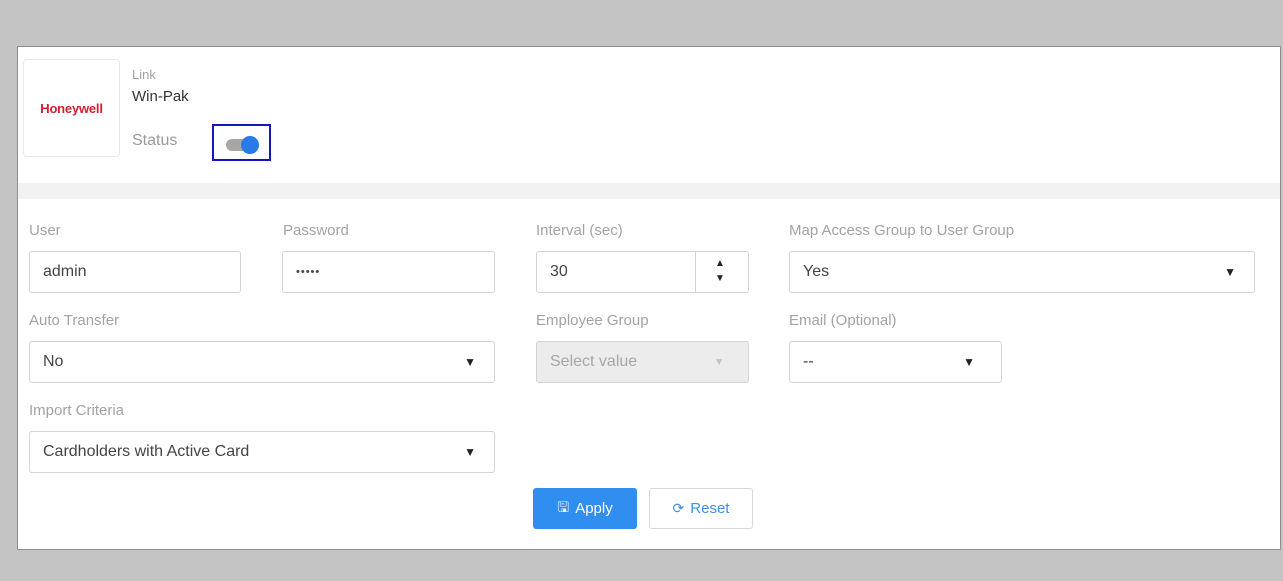 Image resolution: width=1283 pixels, height=581 pixels. What do you see at coordinates (579, 230) in the screenshot?
I see `interval-label: Interval (sec)` at bounding box center [579, 230].